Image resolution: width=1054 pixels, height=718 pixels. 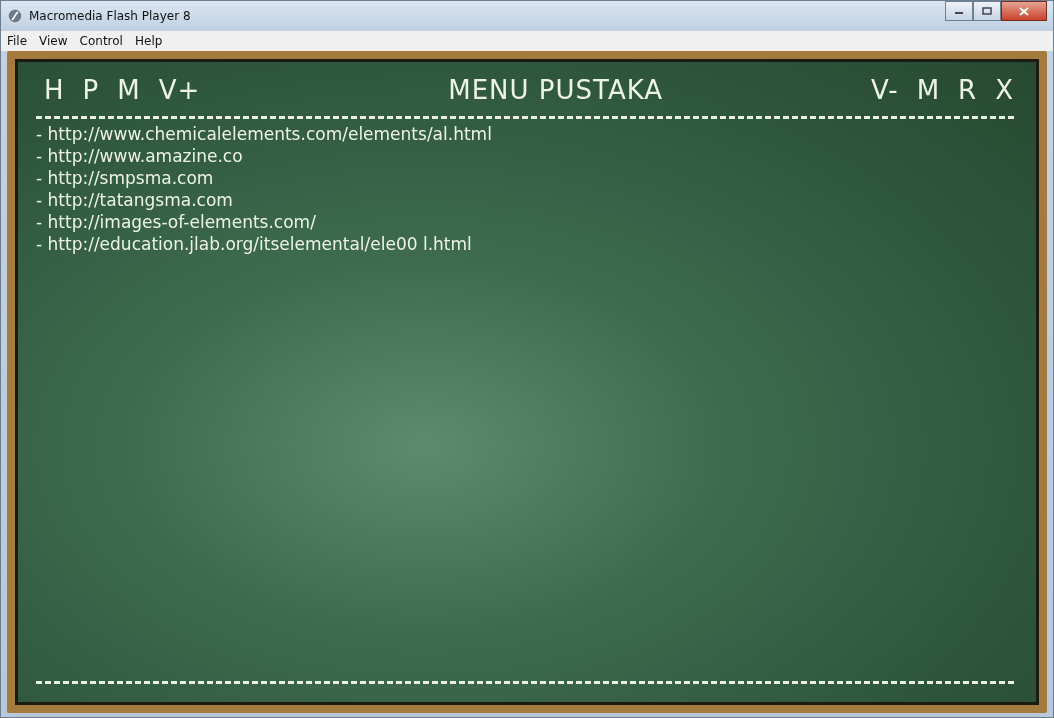 What do you see at coordinates (959, 11) in the screenshot?
I see `minimize-button` at bounding box center [959, 11].